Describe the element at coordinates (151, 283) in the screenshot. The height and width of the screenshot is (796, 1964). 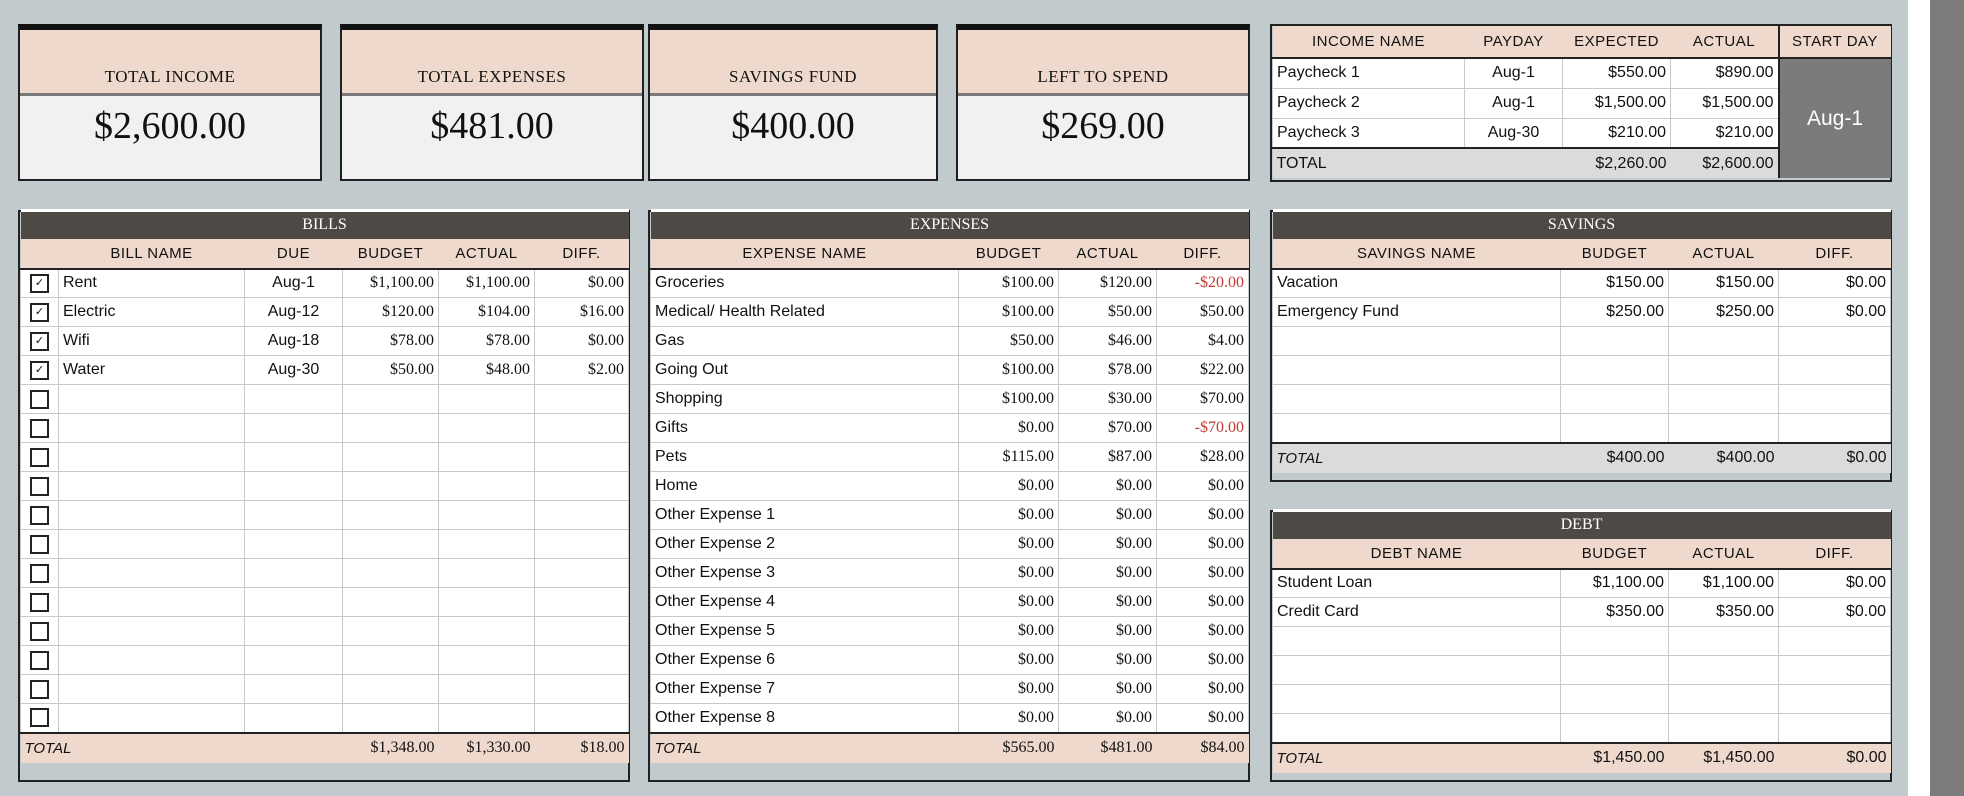
I see `bill-name-cell: Rent` at that location.